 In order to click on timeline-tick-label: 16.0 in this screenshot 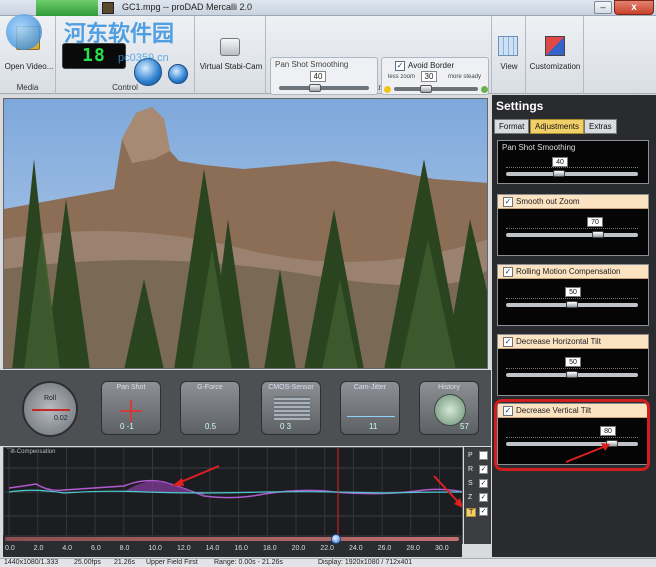, I will do `click(241, 548)`.